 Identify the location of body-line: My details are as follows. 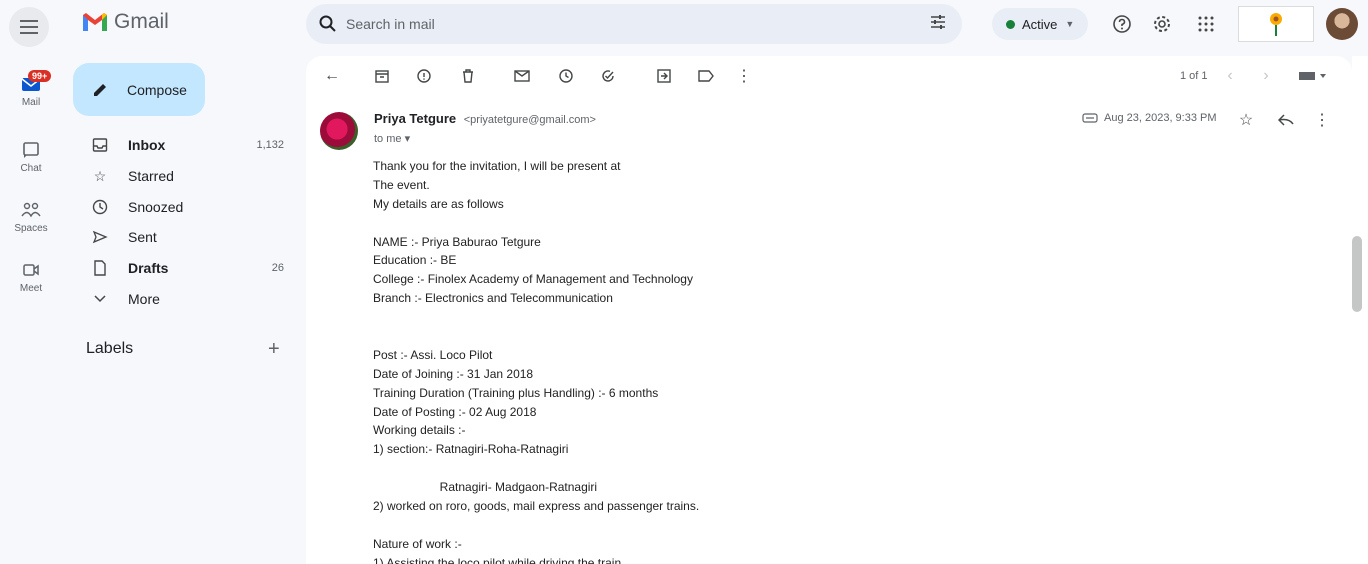
(438, 203).